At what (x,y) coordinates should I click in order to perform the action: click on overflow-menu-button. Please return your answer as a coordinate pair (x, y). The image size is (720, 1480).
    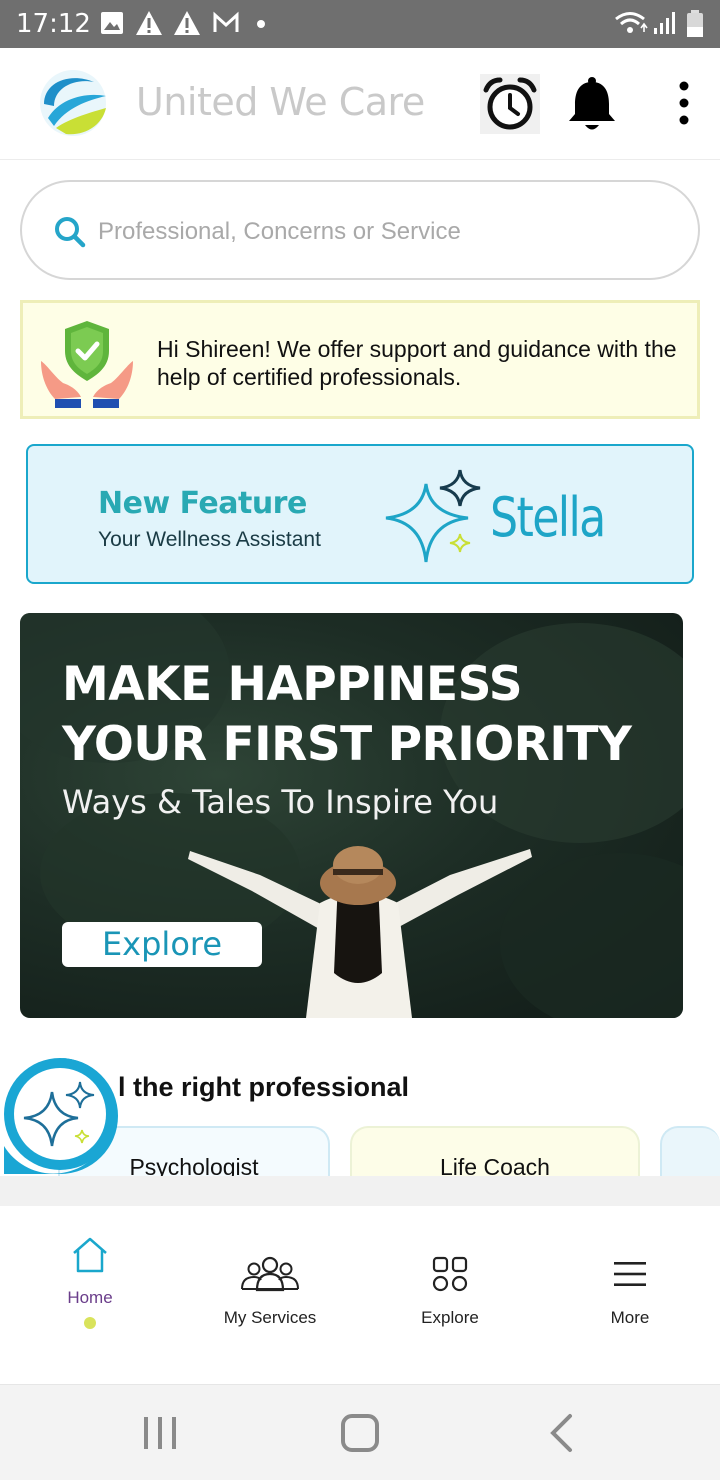
    Looking at the image, I should click on (684, 103).